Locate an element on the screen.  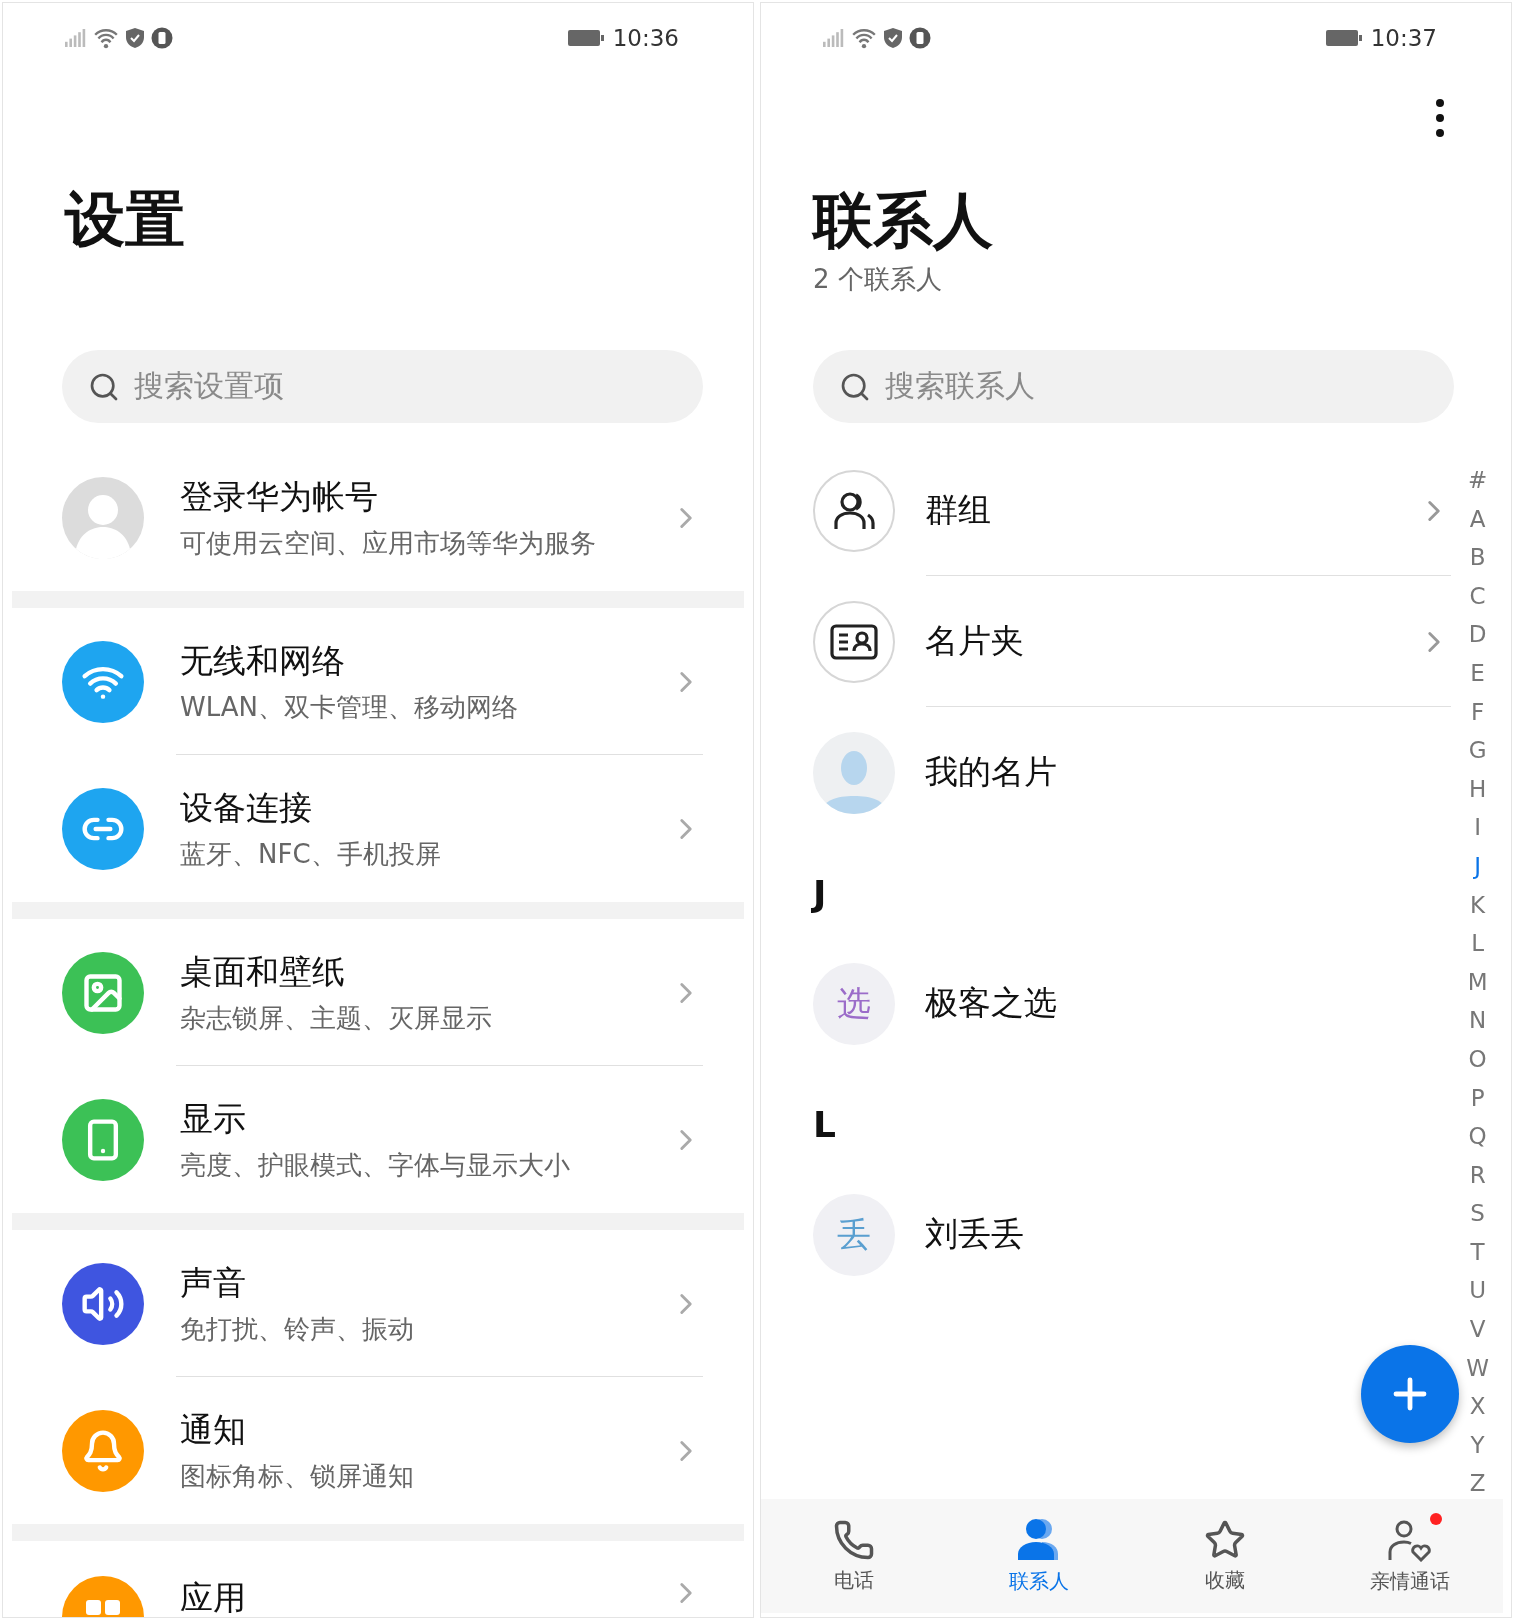
index-letter: L is located at coordinates (1478, 943).